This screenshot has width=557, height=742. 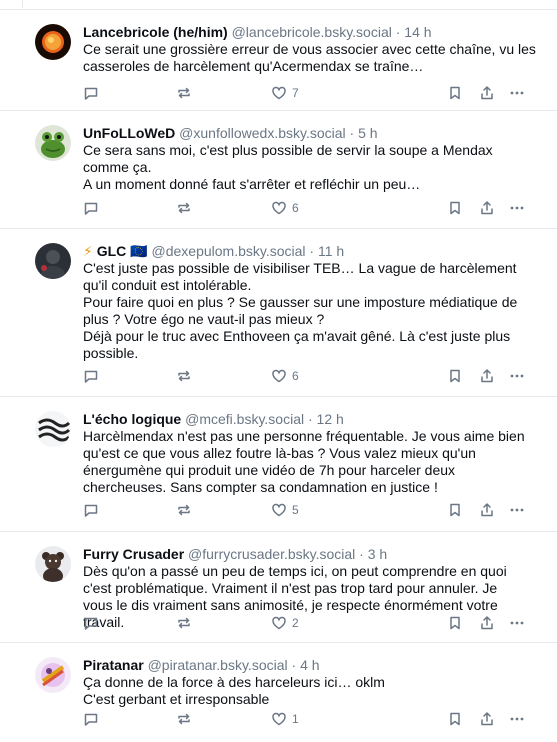 What do you see at coordinates (271, 554) in the screenshot?
I see `author-handle: @furrycrusader.bsky.social` at bounding box center [271, 554].